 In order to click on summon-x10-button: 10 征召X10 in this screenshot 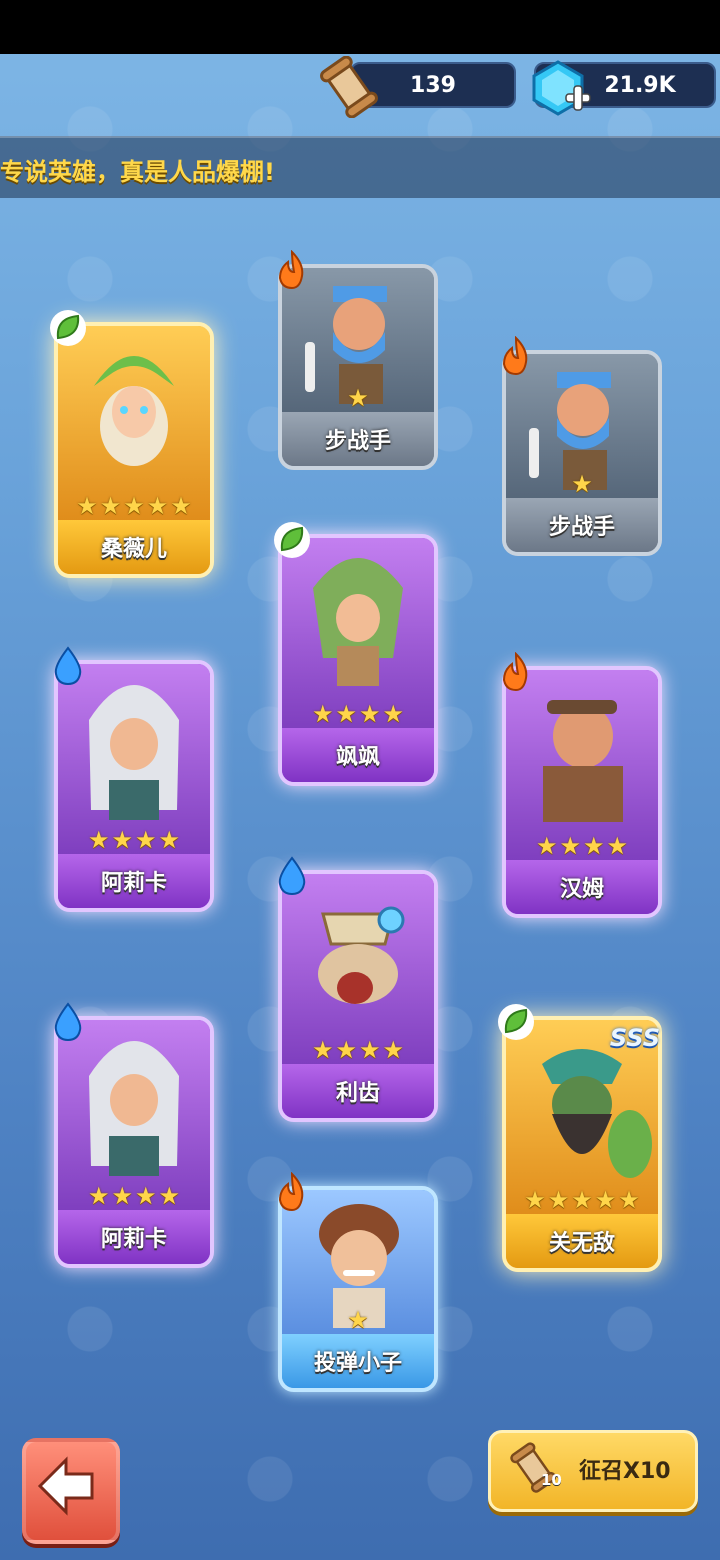, I will do `click(593, 1471)`.